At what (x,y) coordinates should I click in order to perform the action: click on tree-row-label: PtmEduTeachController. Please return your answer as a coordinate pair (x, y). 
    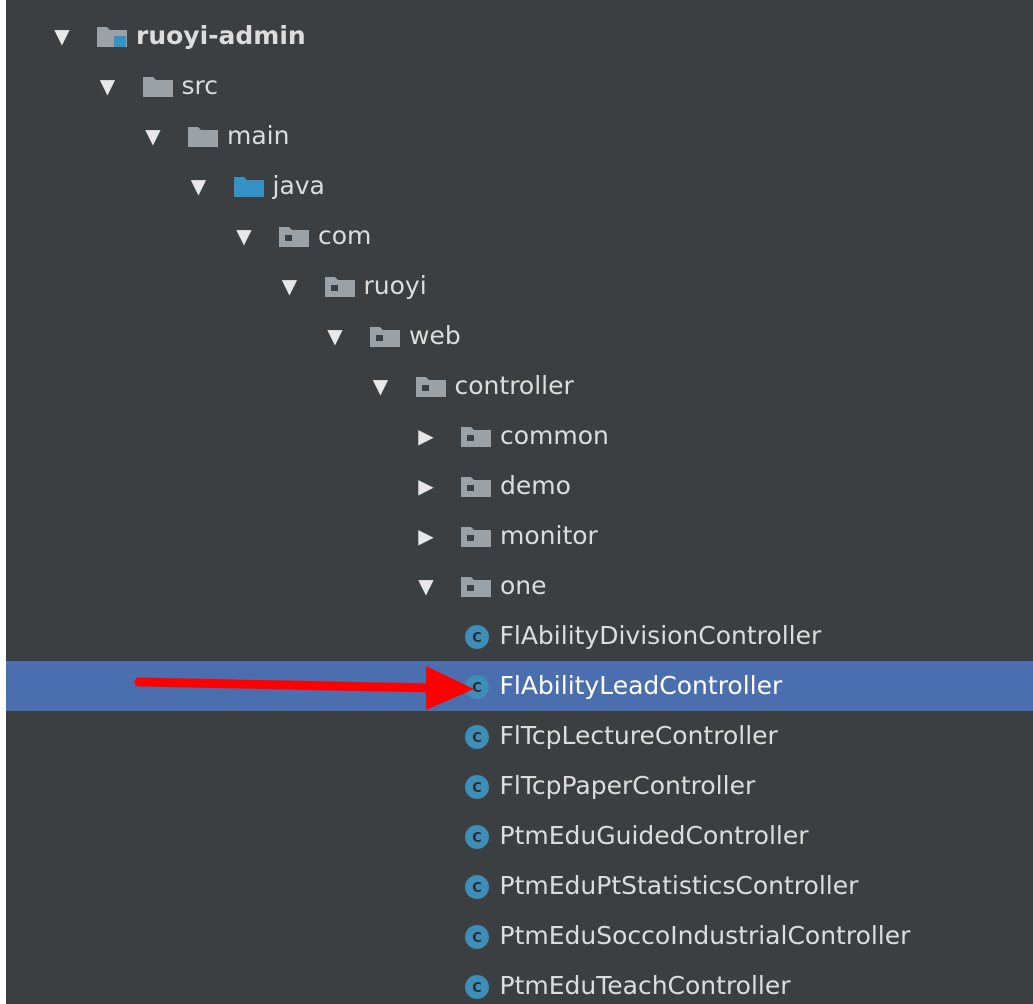
    Looking at the image, I should click on (645, 985).